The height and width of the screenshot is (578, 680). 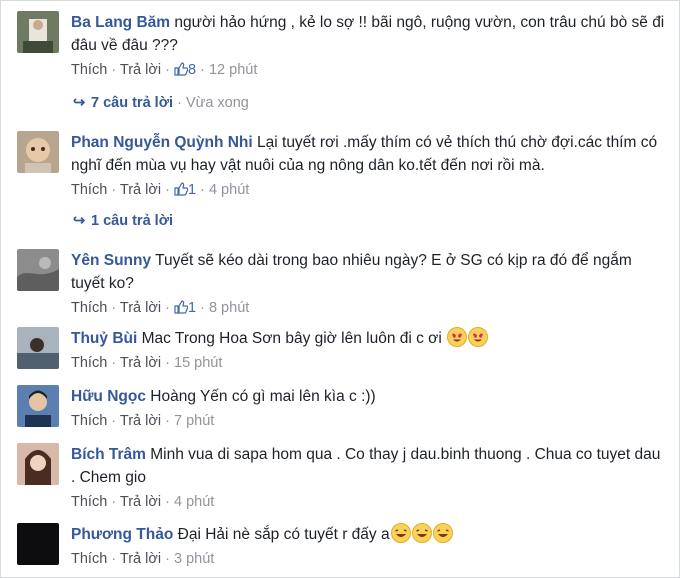 I want to click on timestamp: 3 phút, so click(x=194, y=559).